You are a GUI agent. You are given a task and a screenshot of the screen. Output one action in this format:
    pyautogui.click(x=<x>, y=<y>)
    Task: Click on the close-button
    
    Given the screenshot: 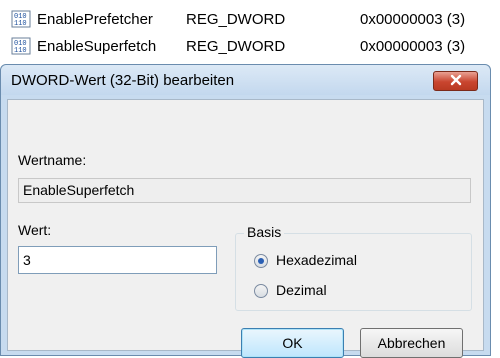 What is the action you would take?
    pyautogui.click(x=455, y=81)
    